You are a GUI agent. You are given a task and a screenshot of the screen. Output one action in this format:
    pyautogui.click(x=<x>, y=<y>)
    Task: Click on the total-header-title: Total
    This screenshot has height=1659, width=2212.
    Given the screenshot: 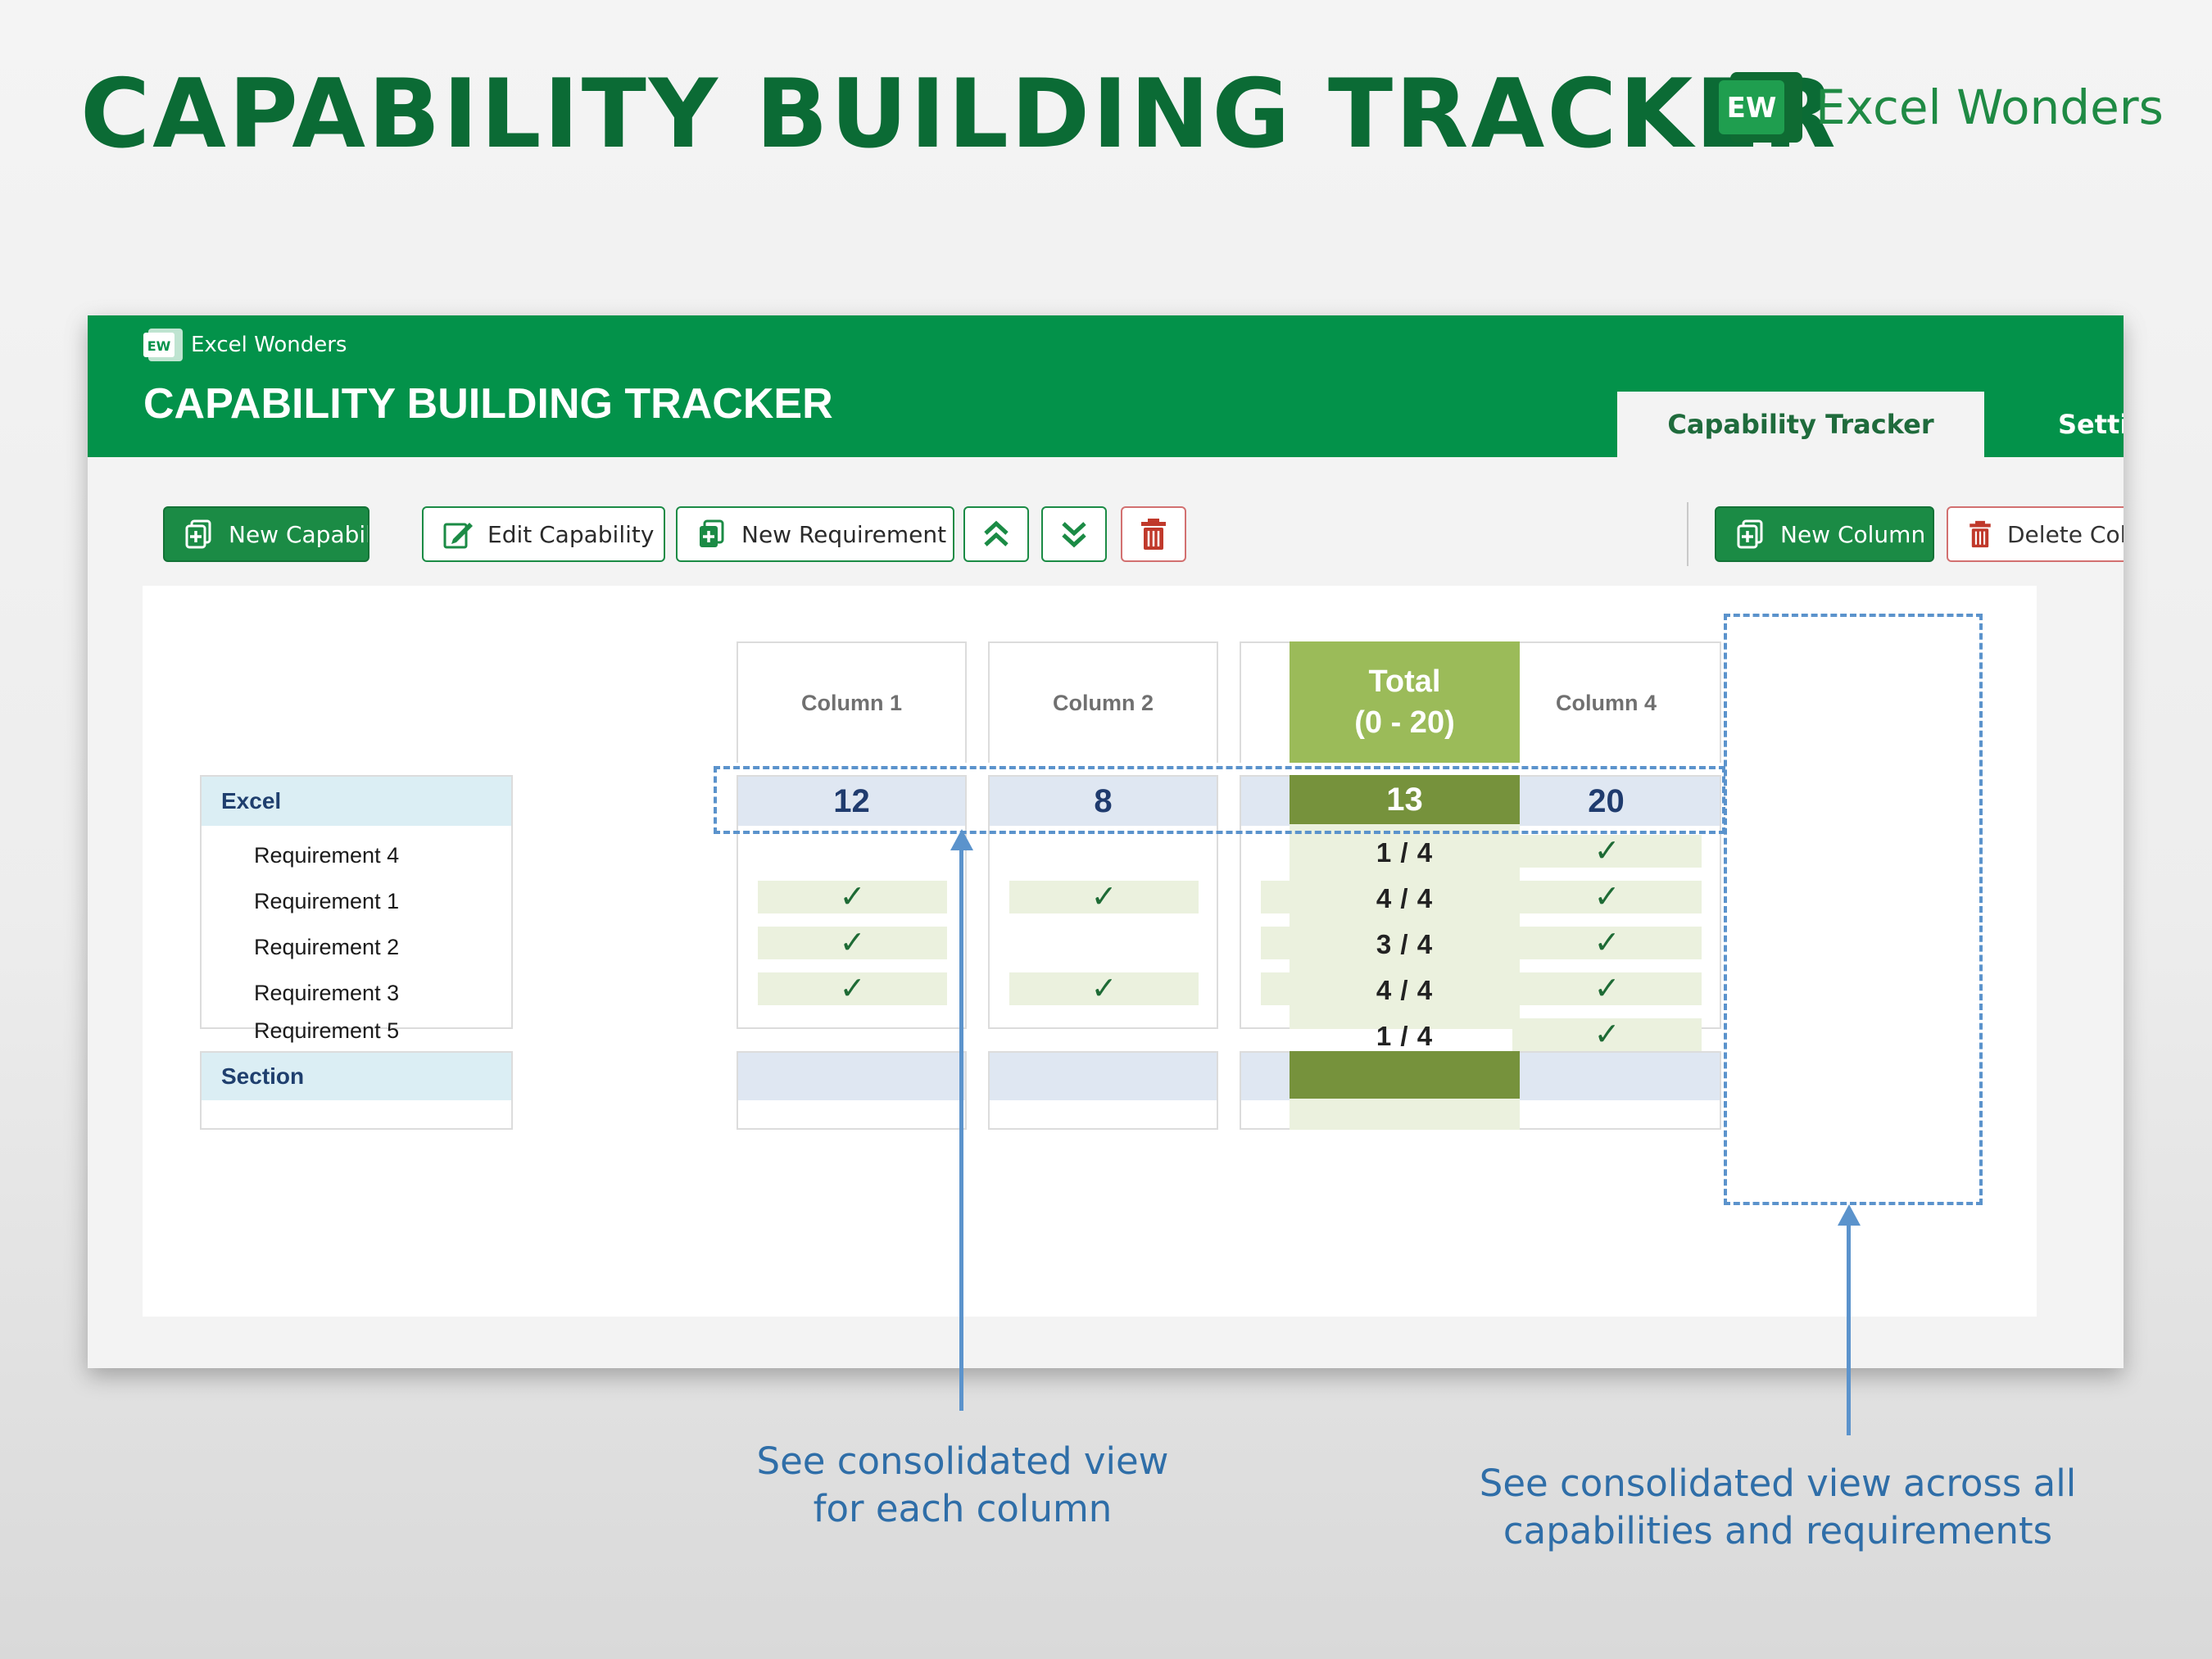 What is the action you would take?
    pyautogui.click(x=1404, y=681)
    